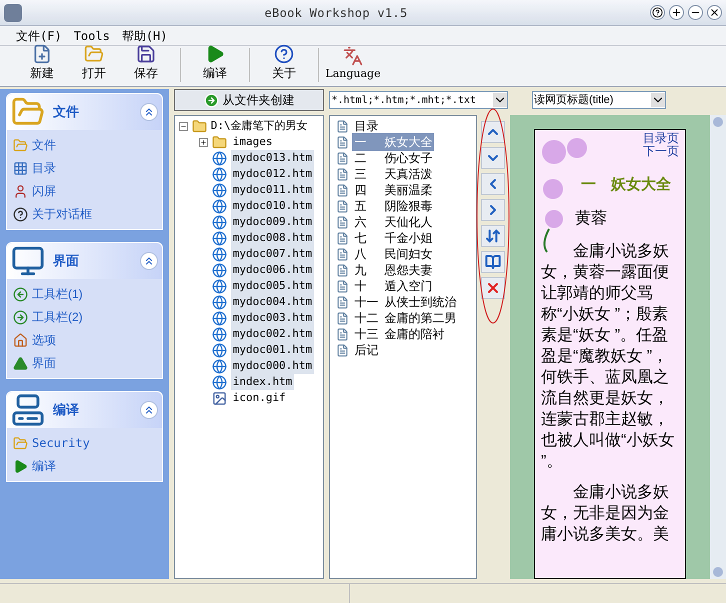 Image resolution: width=726 pixels, height=603 pixels. I want to click on tree-root-label: D:\金庸笔下的男女, so click(259, 126).